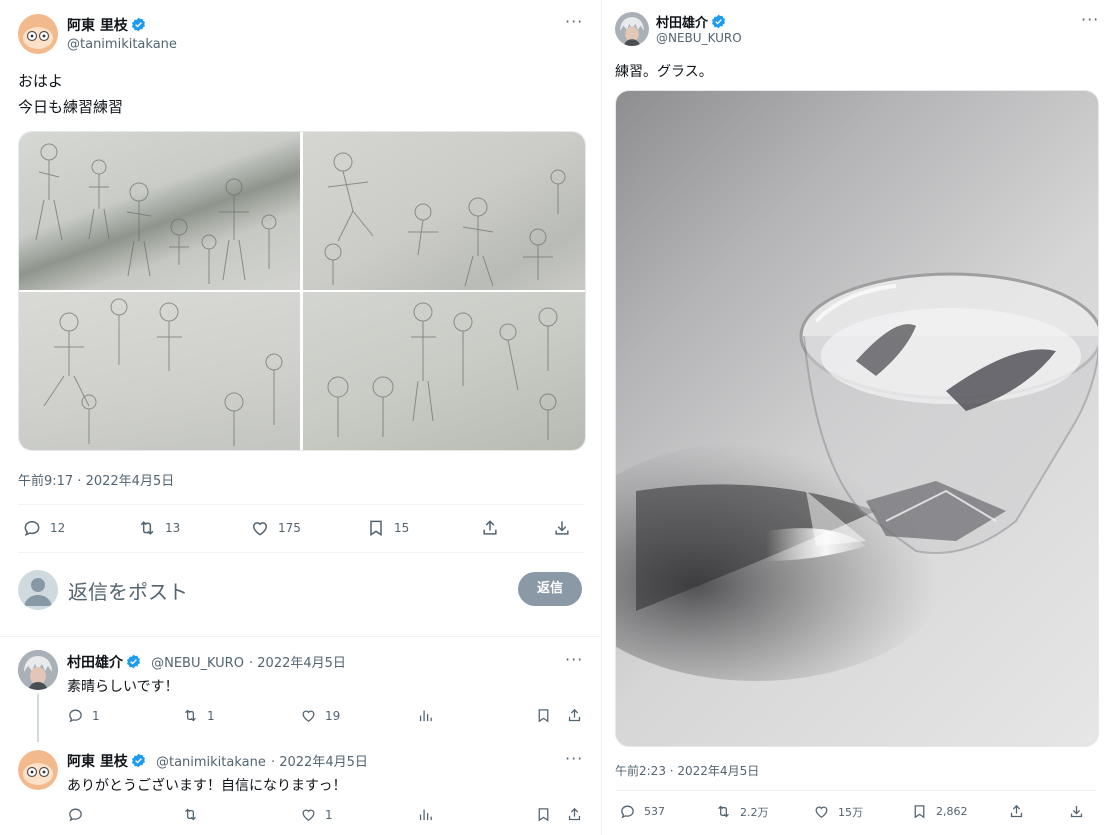 Image resolution: width=1107 pixels, height=835 pixels. Describe the element at coordinates (43, 528) in the screenshot. I see `reply-action: 12` at that location.